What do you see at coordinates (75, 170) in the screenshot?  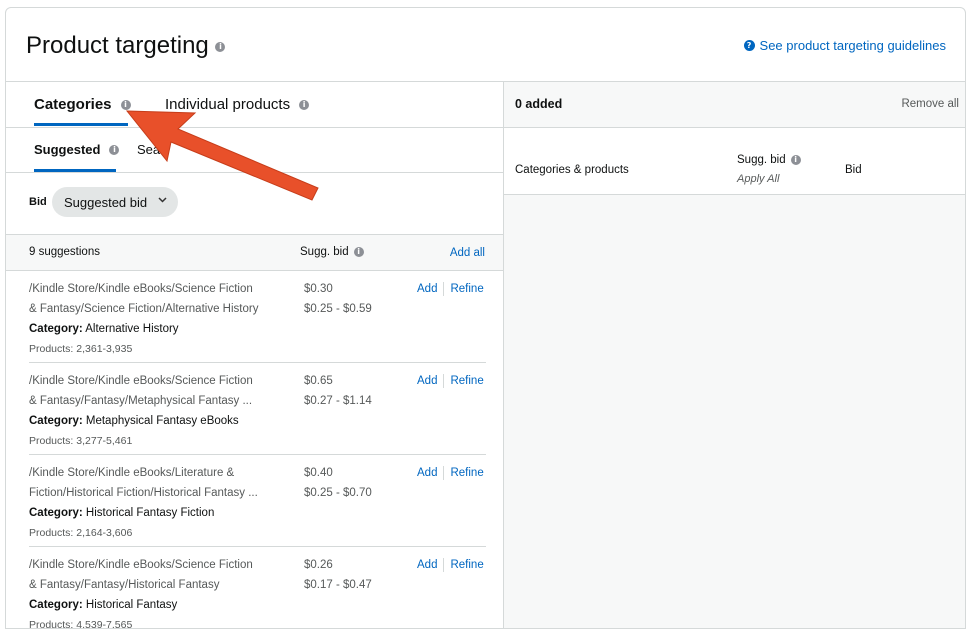 I see `active-subtab-indicator` at bounding box center [75, 170].